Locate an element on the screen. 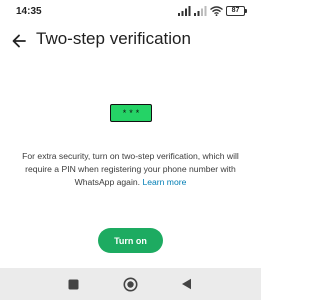  status-bar: 14:35 87 is located at coordinates (130, 12).